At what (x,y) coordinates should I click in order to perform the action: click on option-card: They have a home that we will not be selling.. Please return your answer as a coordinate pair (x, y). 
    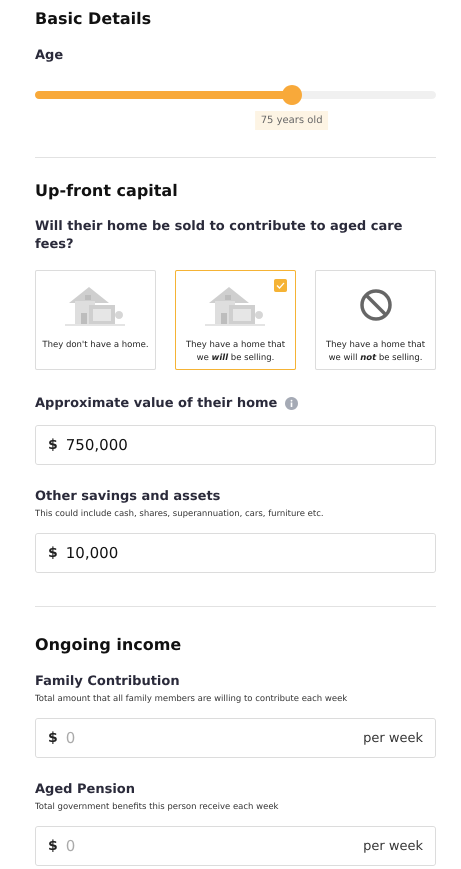
    Looking at the image, I should click on (375, 320).